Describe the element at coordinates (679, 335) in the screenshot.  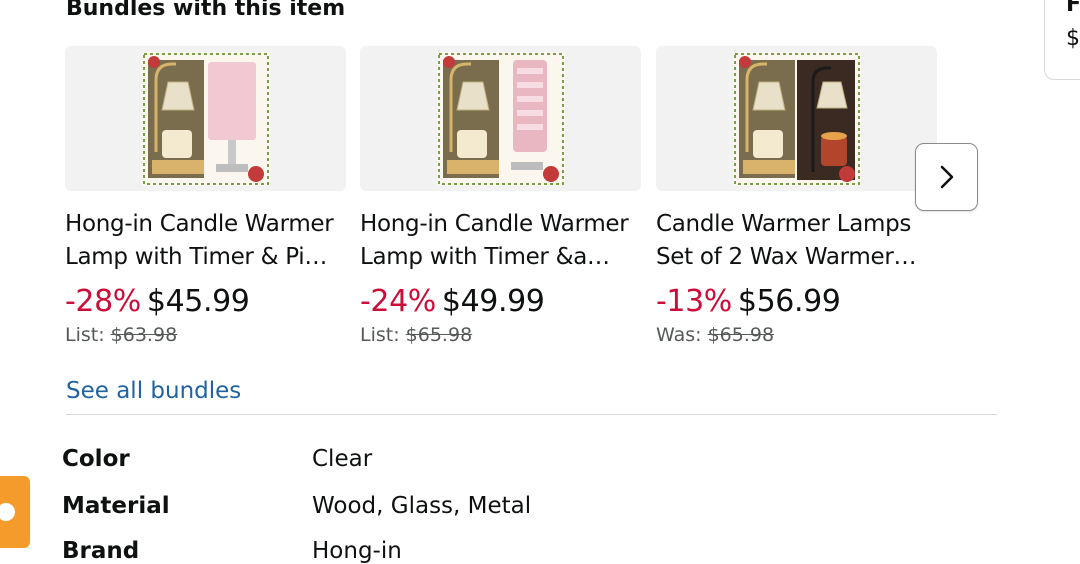
I see `list-price-label: Was:` at that location.